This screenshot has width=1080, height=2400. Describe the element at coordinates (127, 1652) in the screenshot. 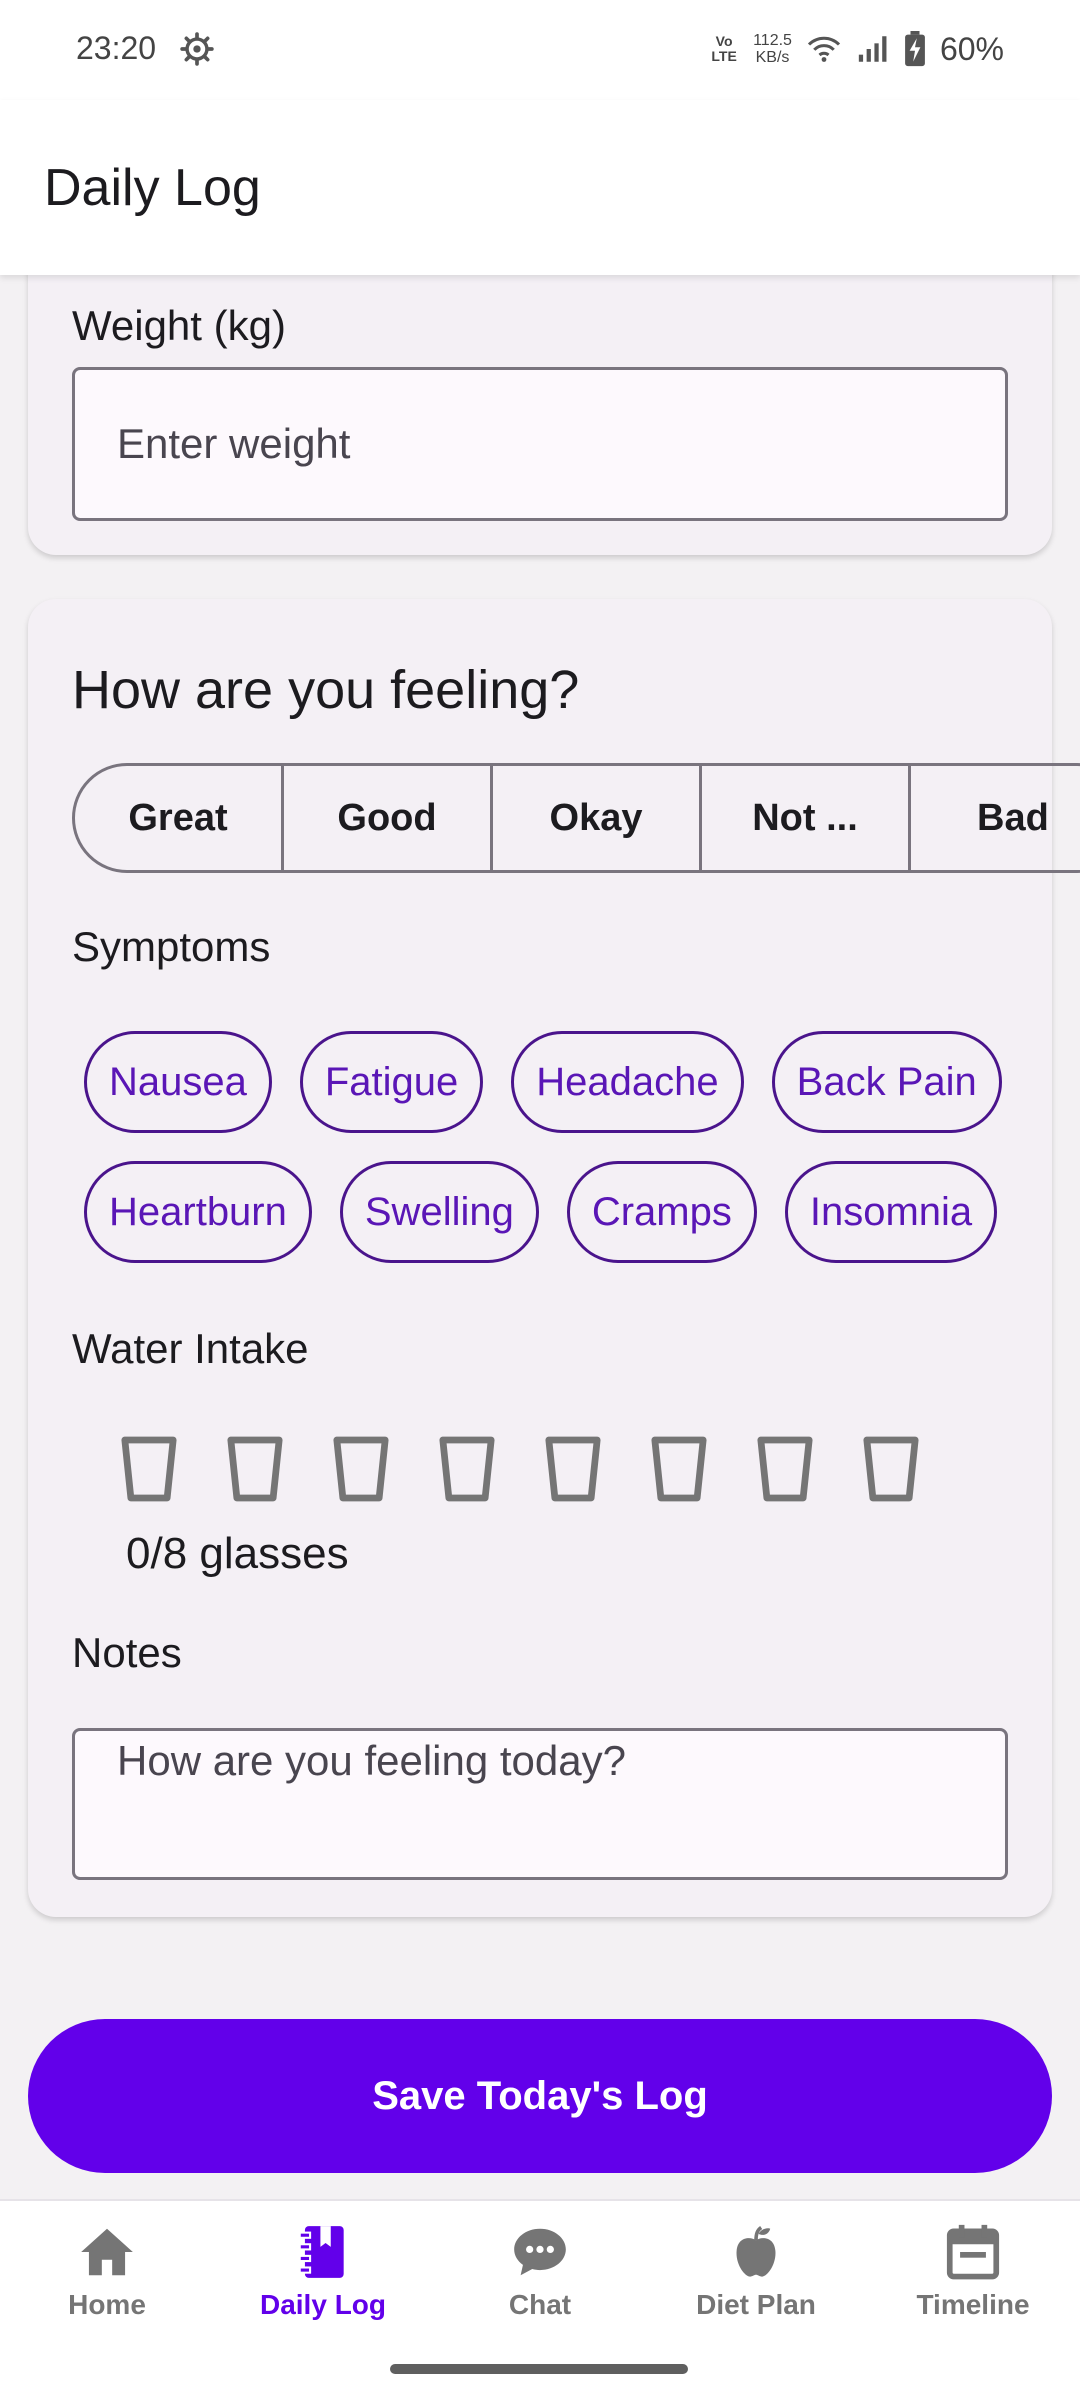

I see `notes-label: Notes` at that location.